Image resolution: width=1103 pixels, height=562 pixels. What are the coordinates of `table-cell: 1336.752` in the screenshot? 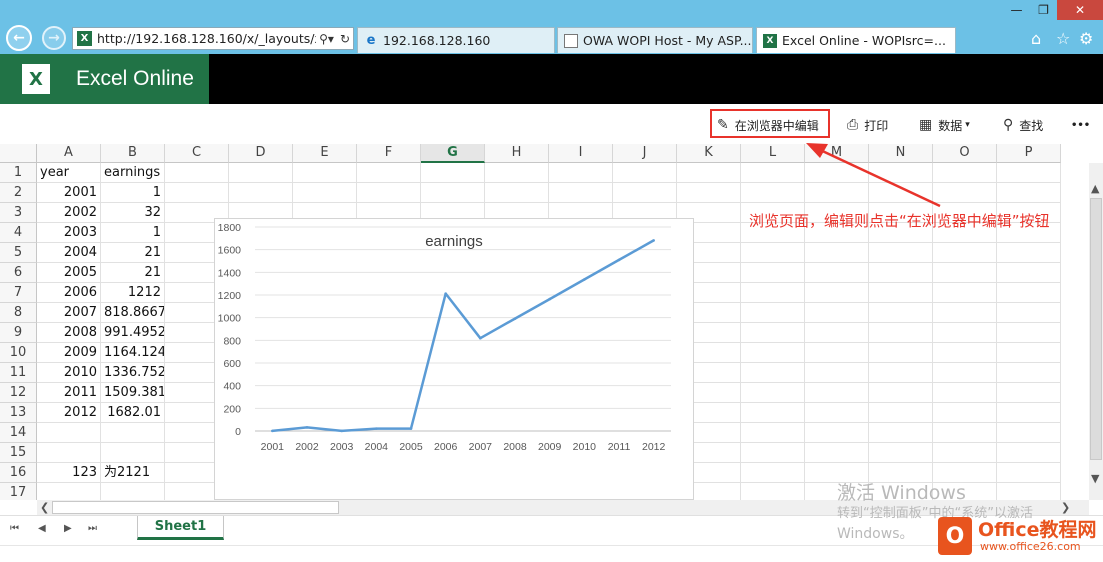 It's located at (133, 373).